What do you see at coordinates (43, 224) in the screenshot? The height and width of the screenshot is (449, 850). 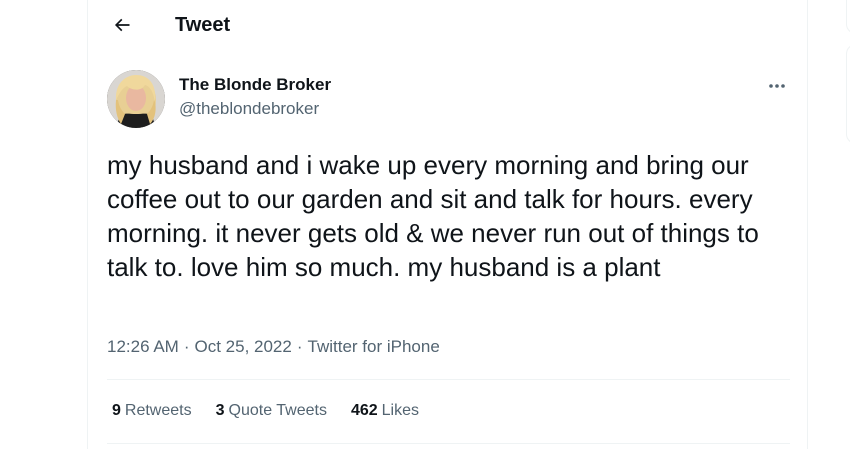 I see `left-gutter` at bounding box center [43, 224].